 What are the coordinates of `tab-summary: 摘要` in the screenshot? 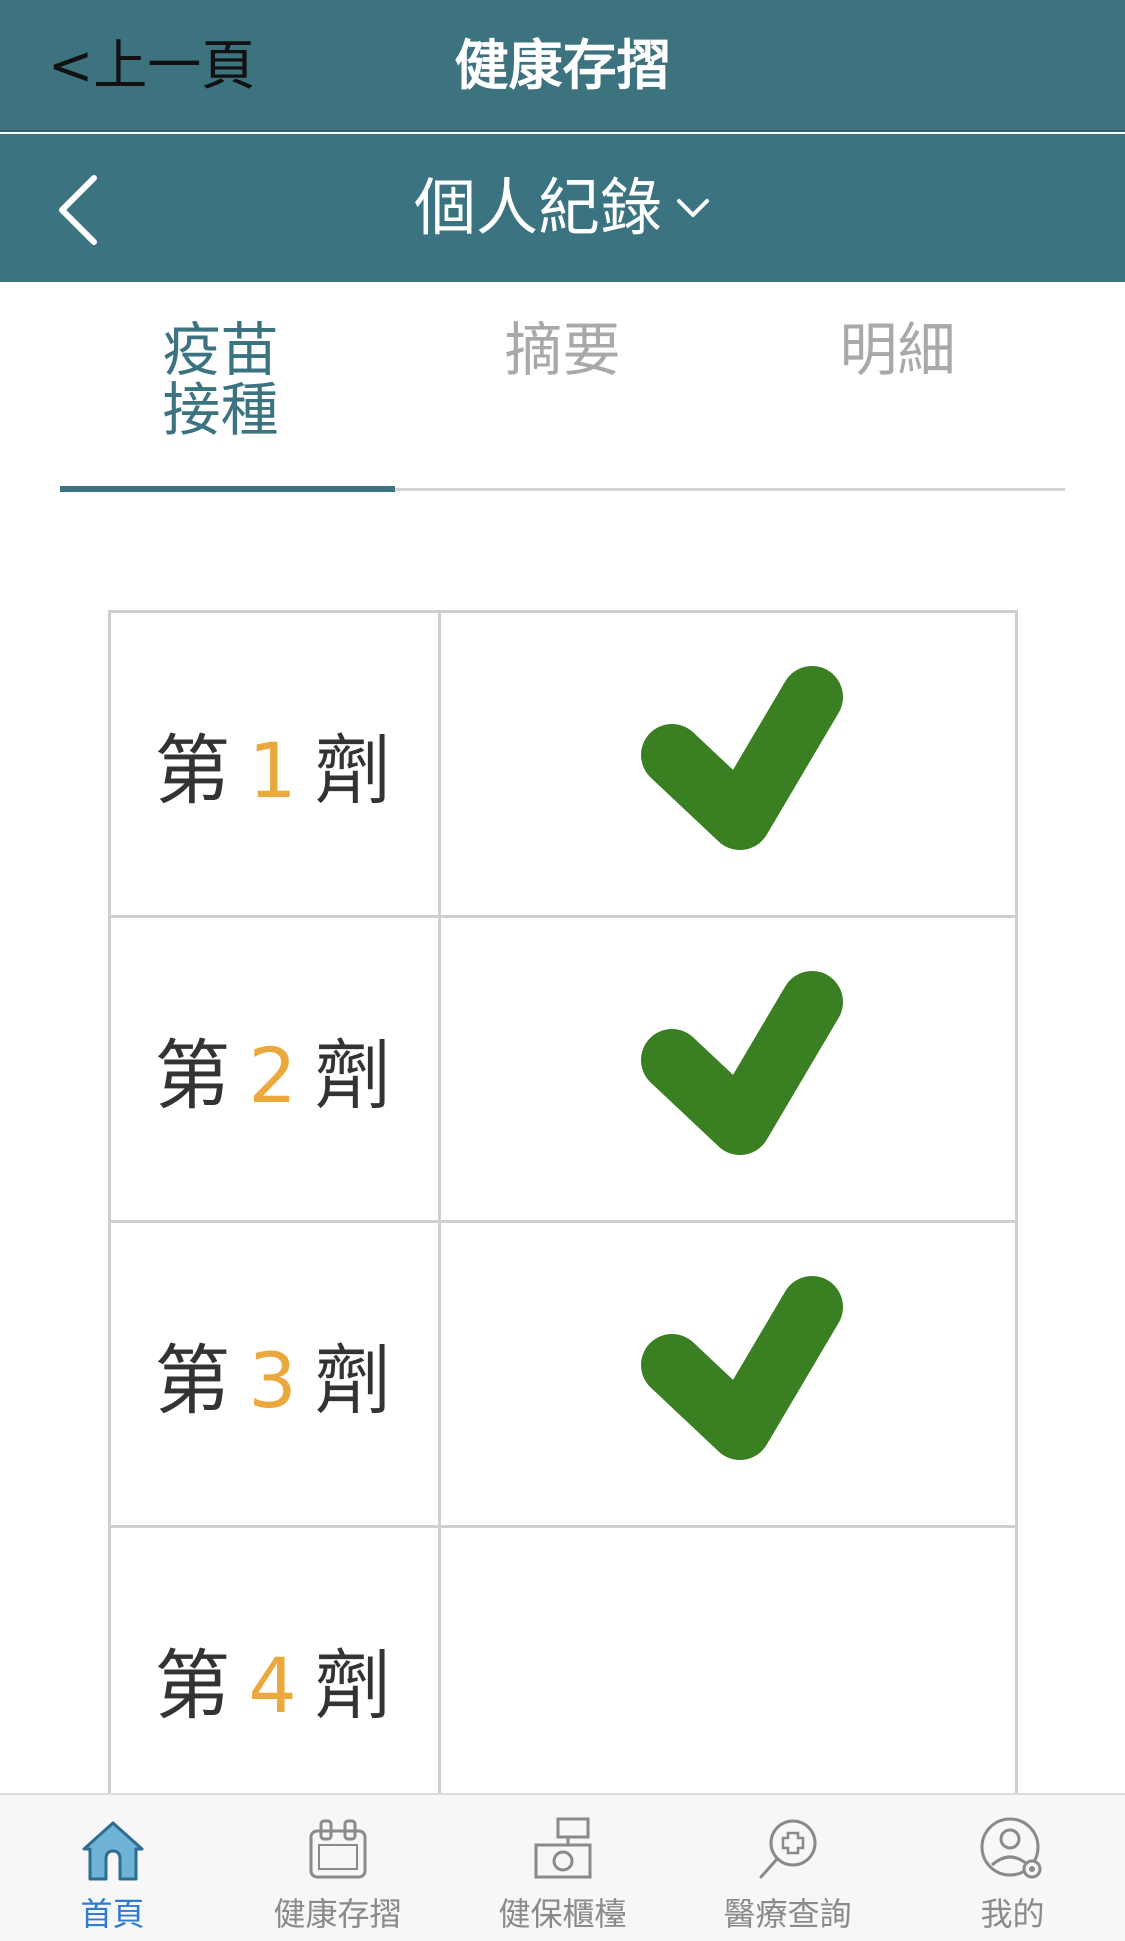 It's located at (562, 396).